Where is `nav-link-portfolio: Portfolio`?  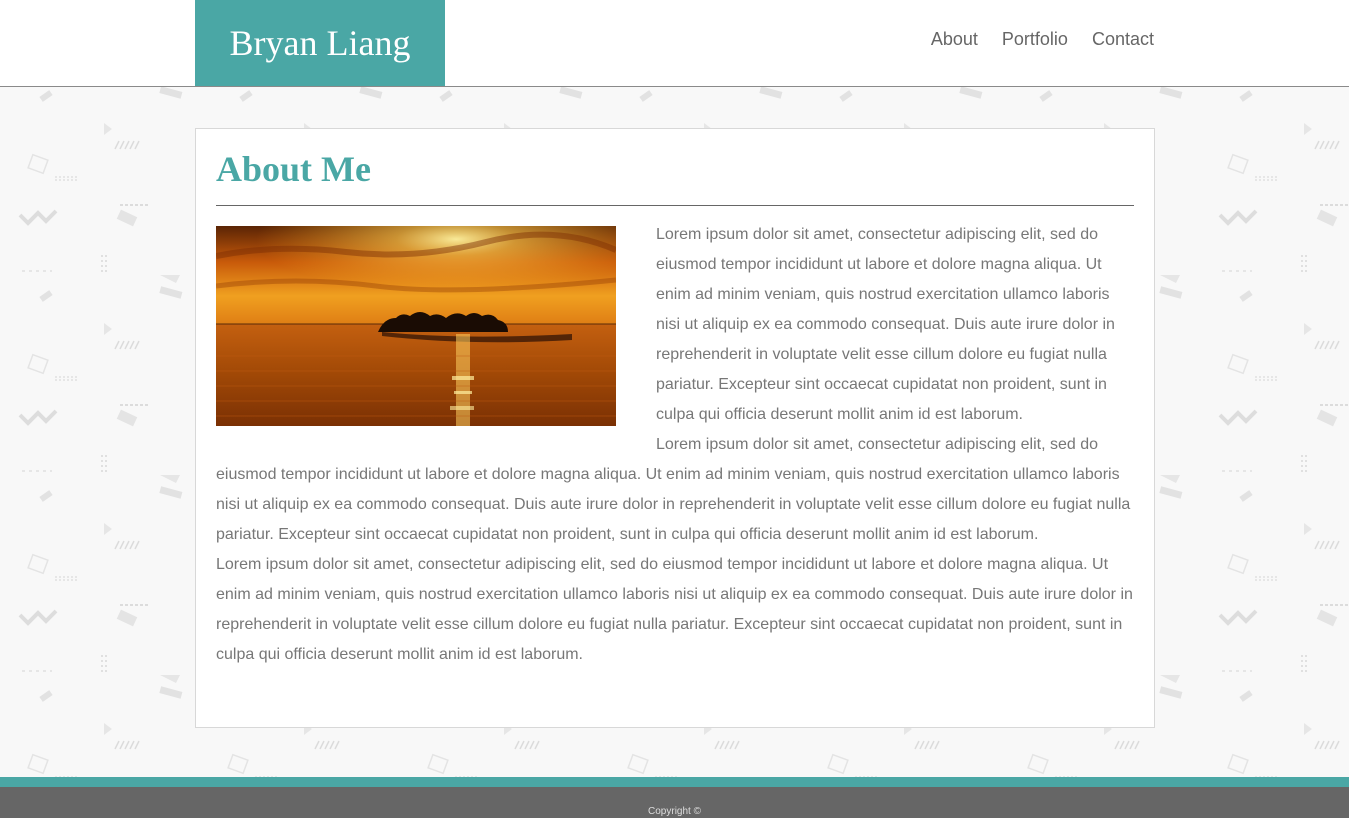 nav-link-portfolio: Portfolio is located at coordinates (1035, 39).